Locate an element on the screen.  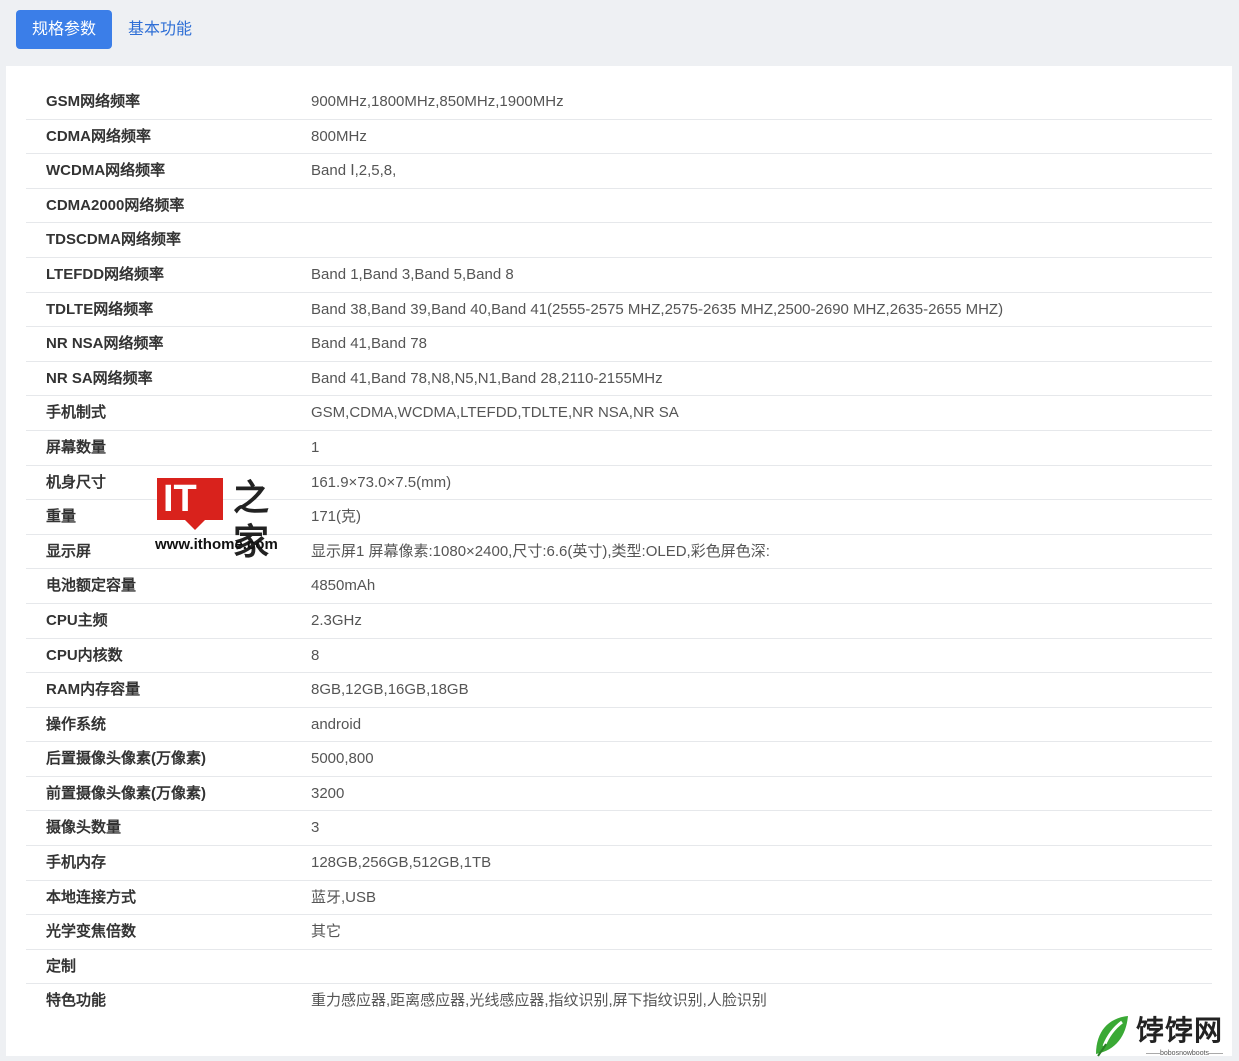
spec-label: 定制 is located at coordinates (61, 966).